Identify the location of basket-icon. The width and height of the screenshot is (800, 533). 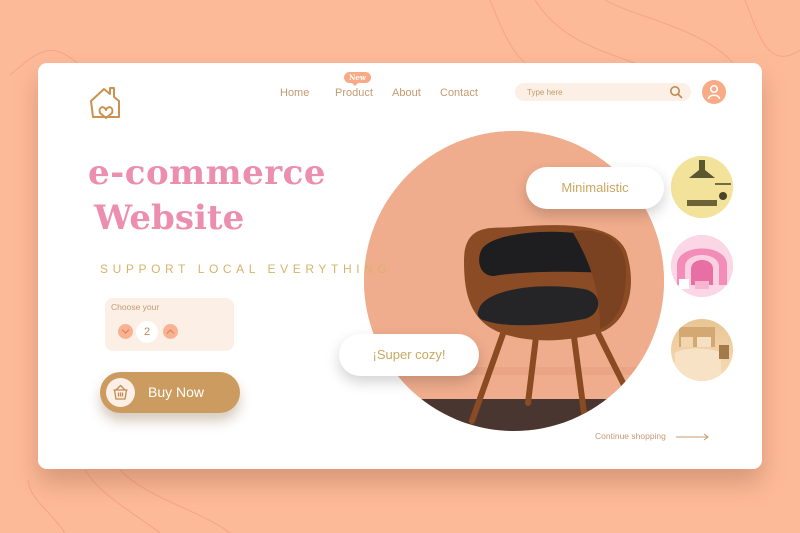
(120, 392).